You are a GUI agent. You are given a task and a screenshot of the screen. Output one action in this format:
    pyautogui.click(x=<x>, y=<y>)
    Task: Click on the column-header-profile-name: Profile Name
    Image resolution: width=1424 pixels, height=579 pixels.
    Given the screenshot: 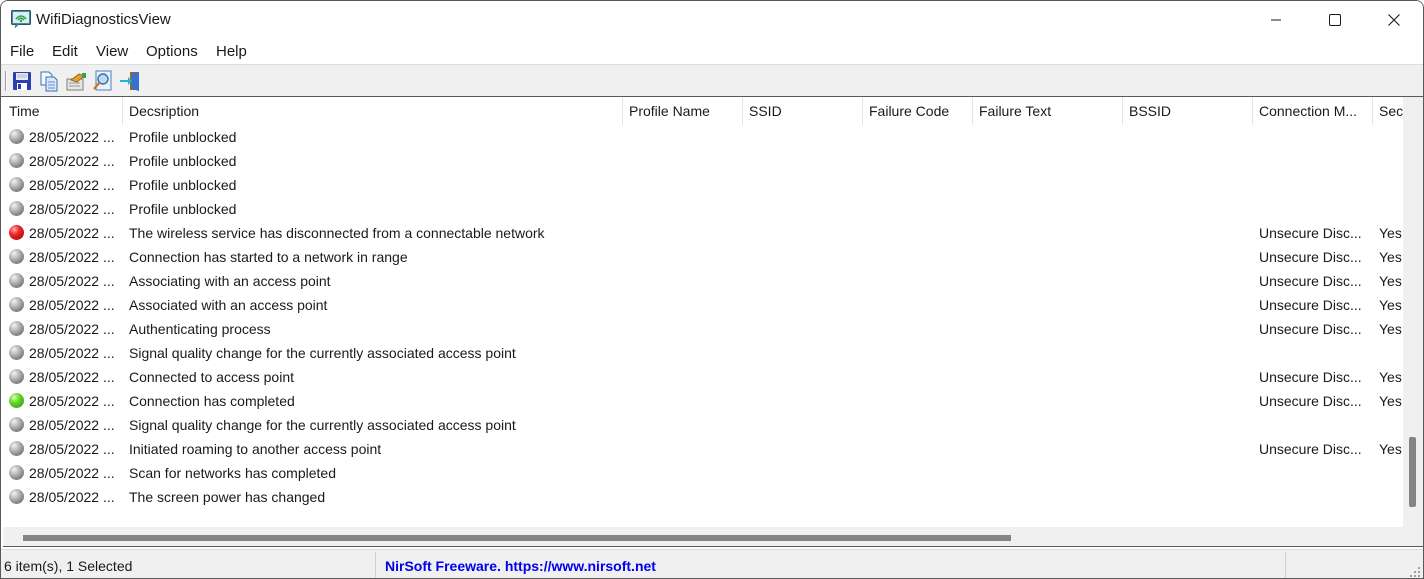 What is the action you would take?
    pyautogui.click(x=683, y=111)
    